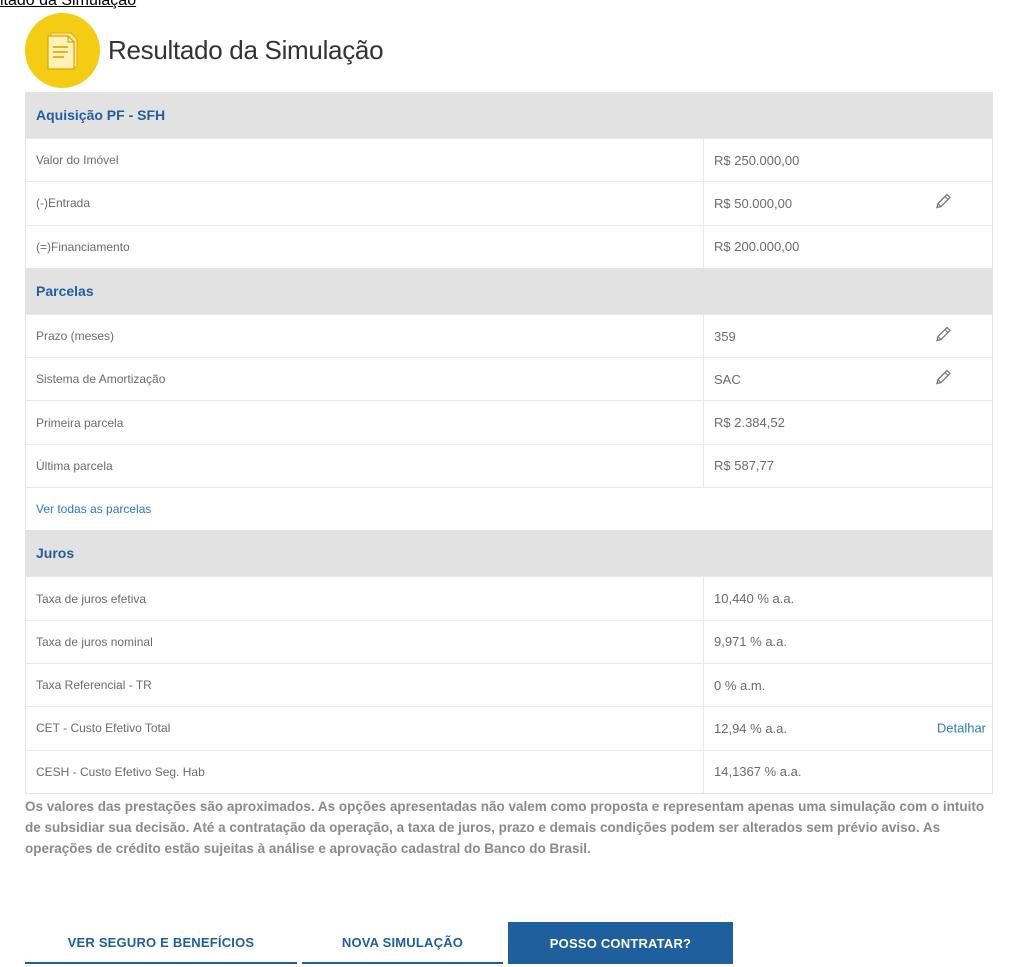 The image size is (1026, 967). Describe the element at coordinates (365, 728) in the screenshot. I see `row-label: CET - Custo Efetivo Total` at that location.